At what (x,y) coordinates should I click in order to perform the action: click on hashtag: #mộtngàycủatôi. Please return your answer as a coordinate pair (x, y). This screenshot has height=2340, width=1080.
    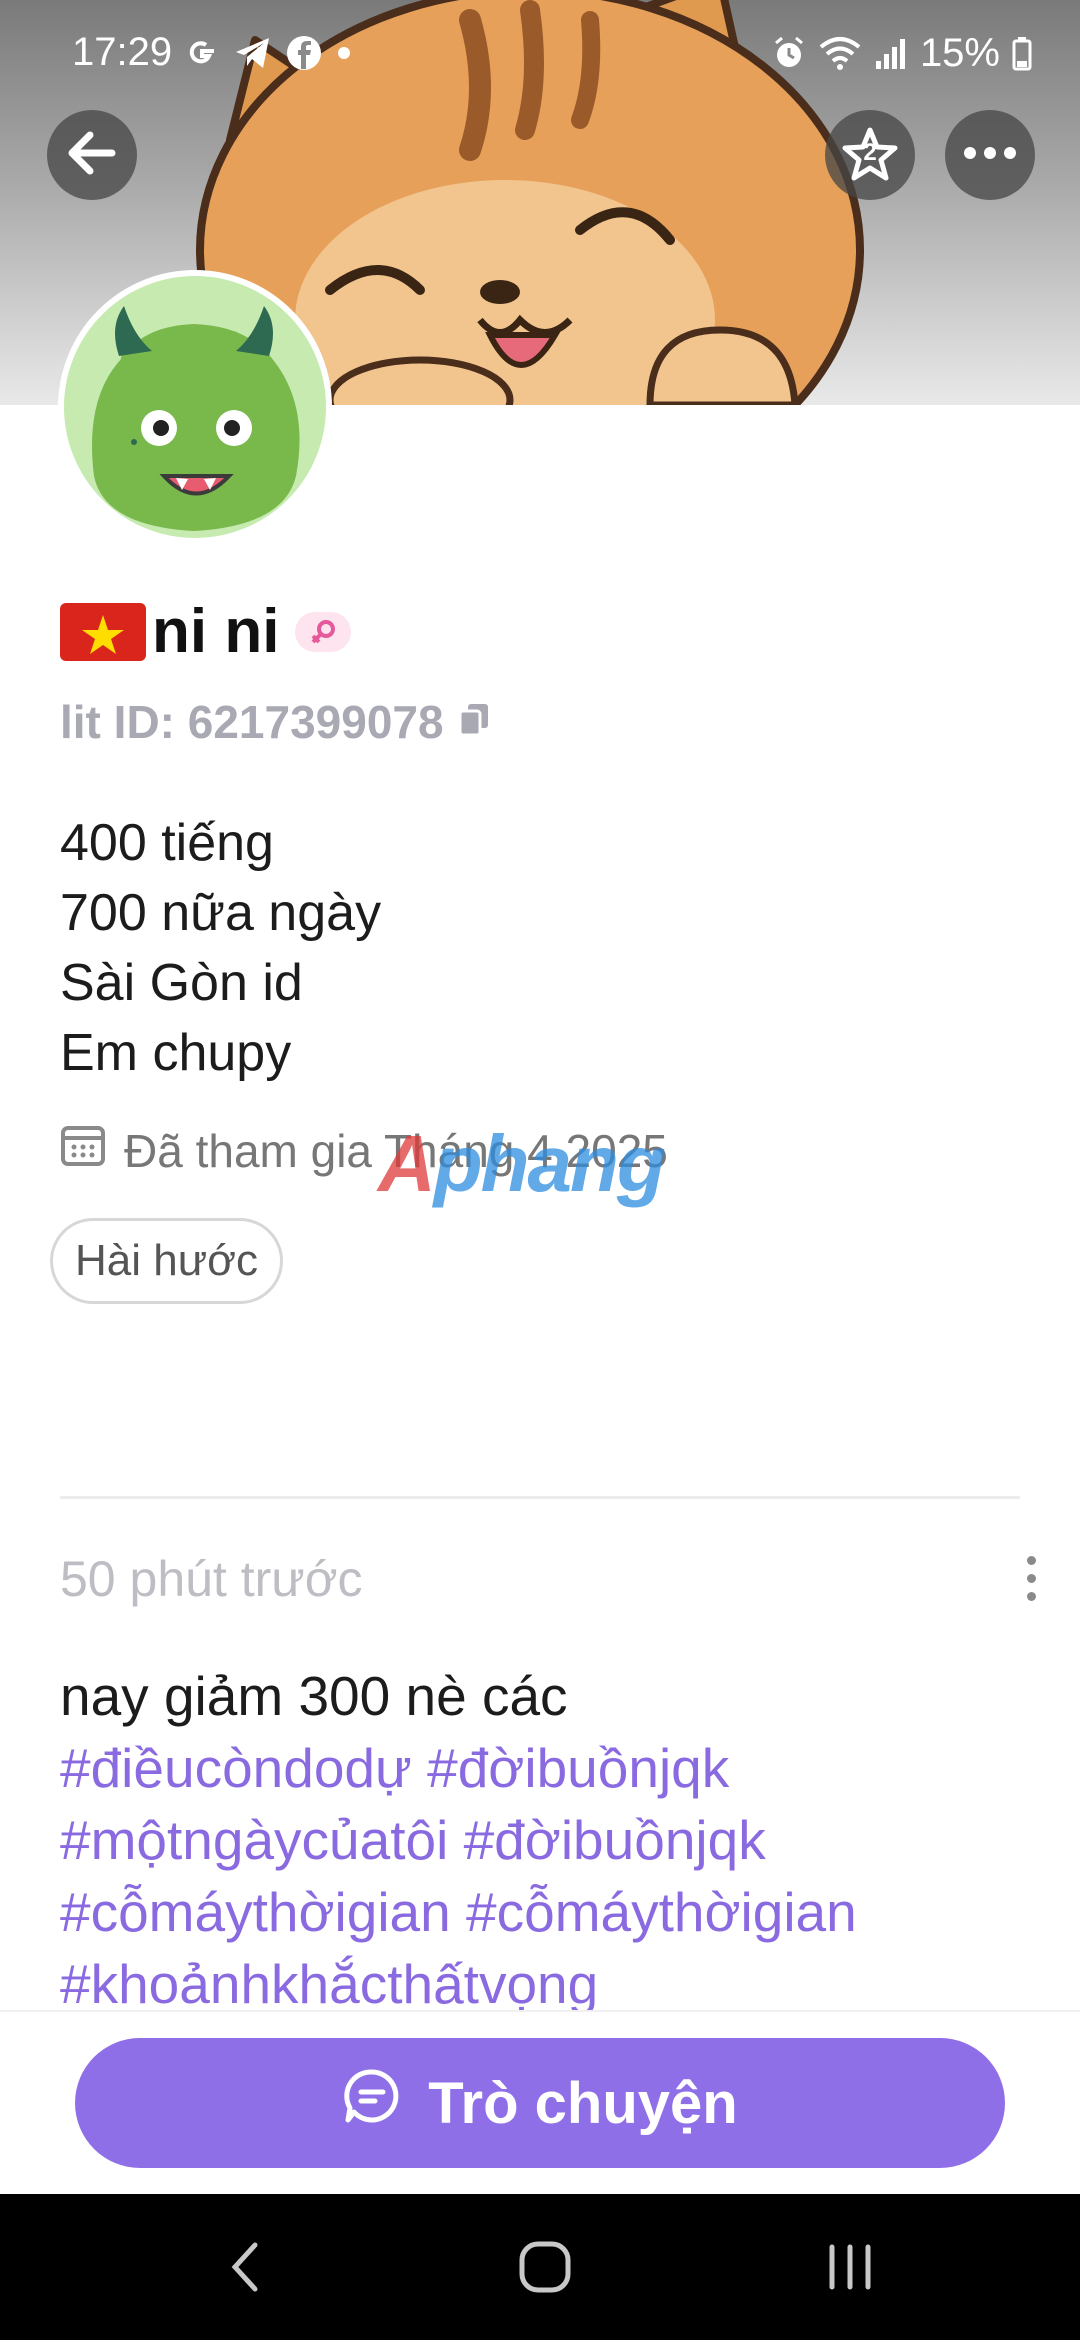
    Looking at the image, I should click on (254, 1840).